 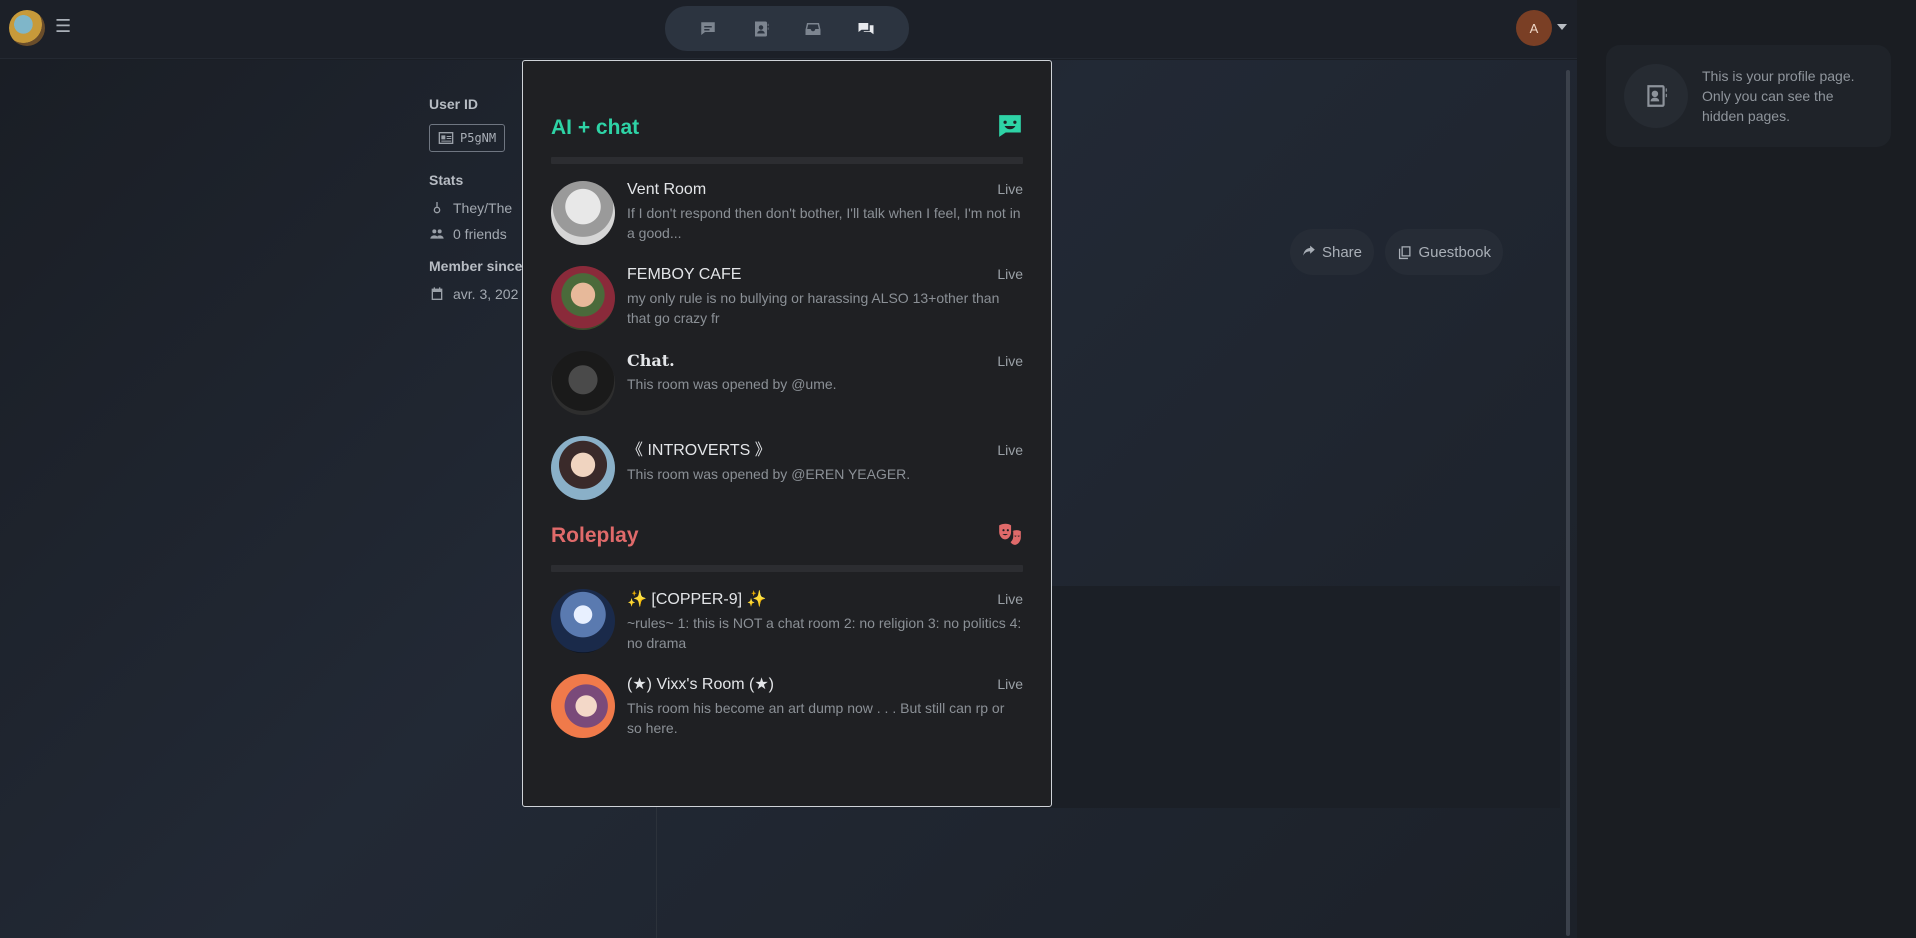 I want to click on scrollbar, so click(x=1568, y=503).